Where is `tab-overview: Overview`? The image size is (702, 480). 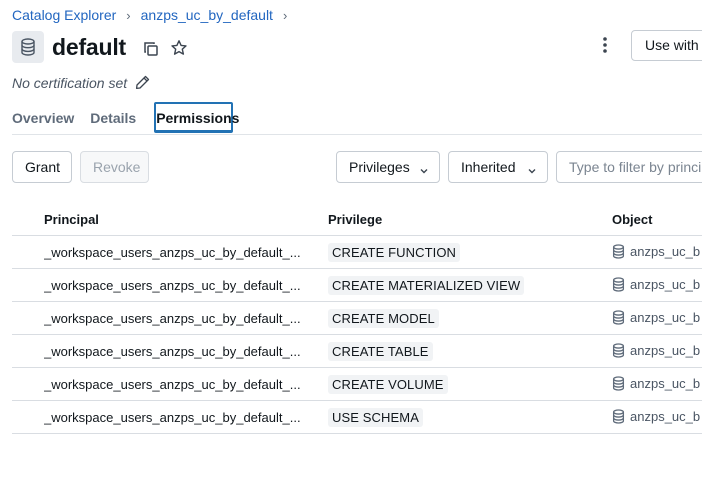
tab-overview: Overview is located at coordinates (43, 118).